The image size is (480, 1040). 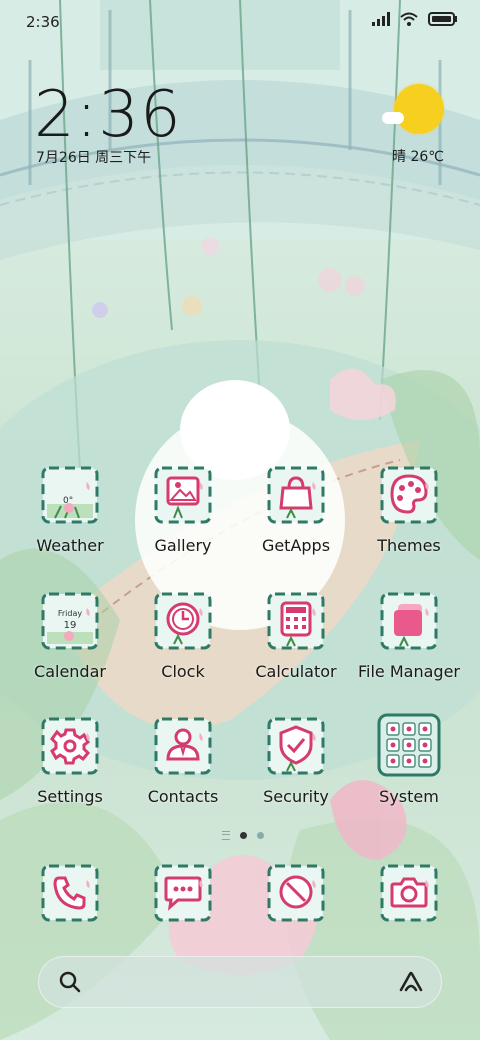 I want to click on phone-icon, so click(x=70, y=893).